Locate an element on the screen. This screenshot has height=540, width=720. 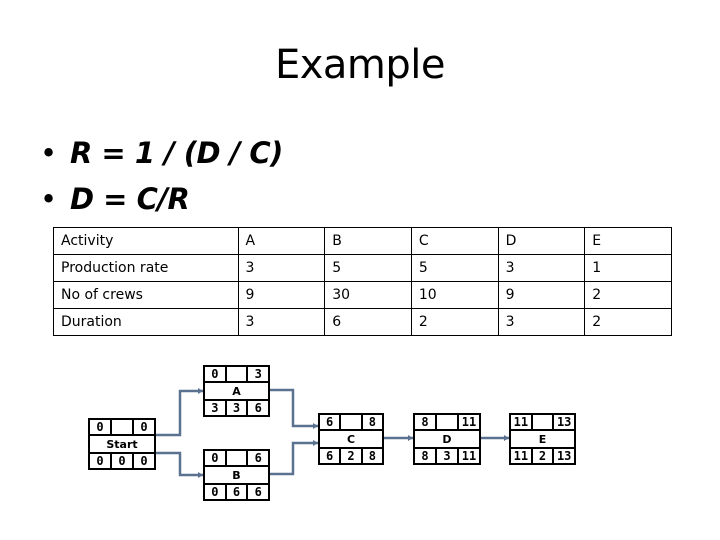
duration: 6 is located at coordinates (235, 492).